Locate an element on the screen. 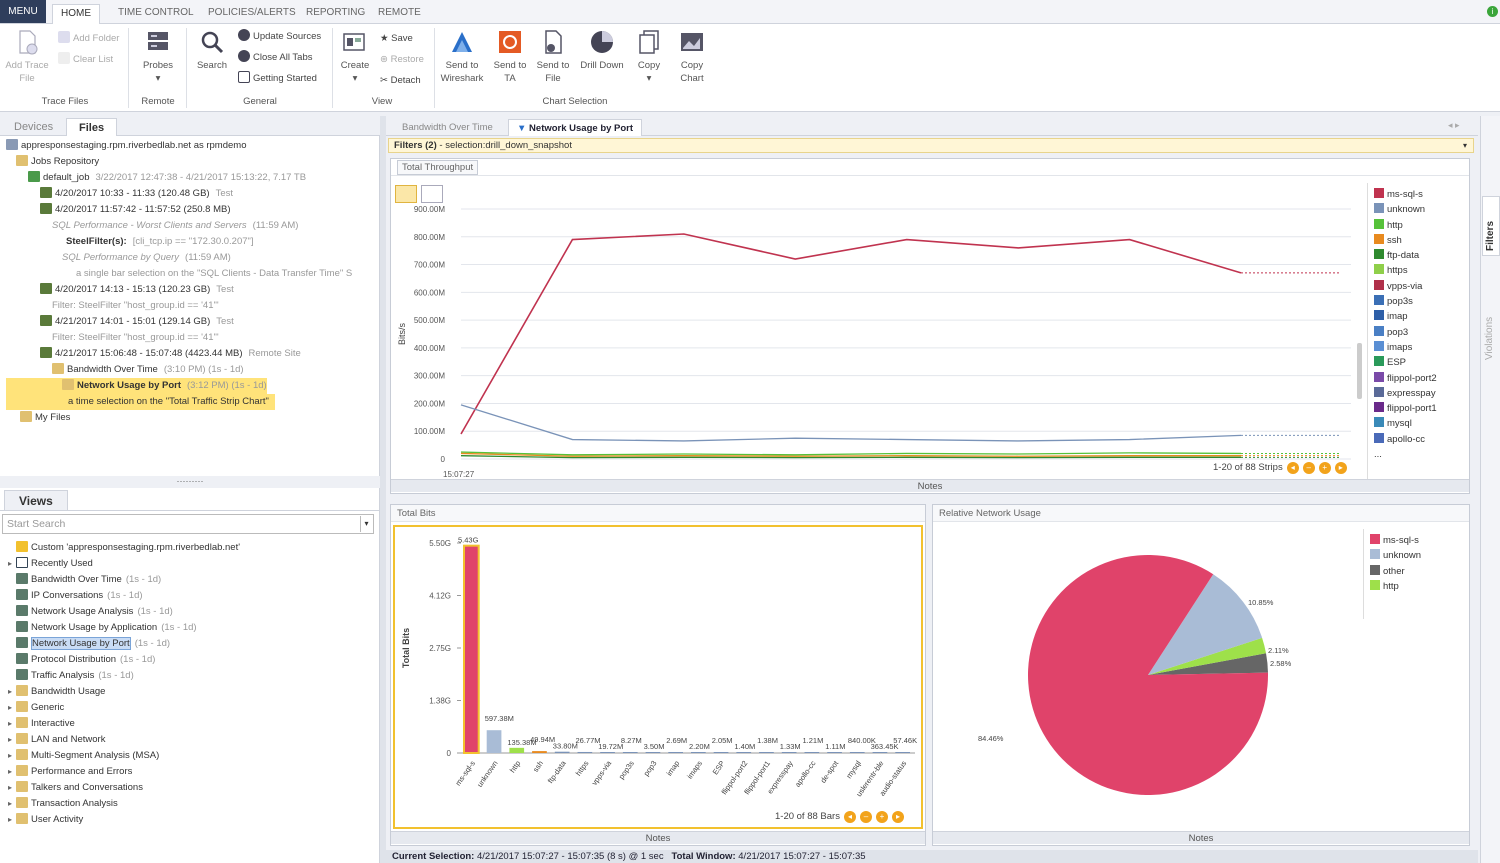 The image size is (1500, 863). views-search-input: Start Search is located at coordinates (188, 524).